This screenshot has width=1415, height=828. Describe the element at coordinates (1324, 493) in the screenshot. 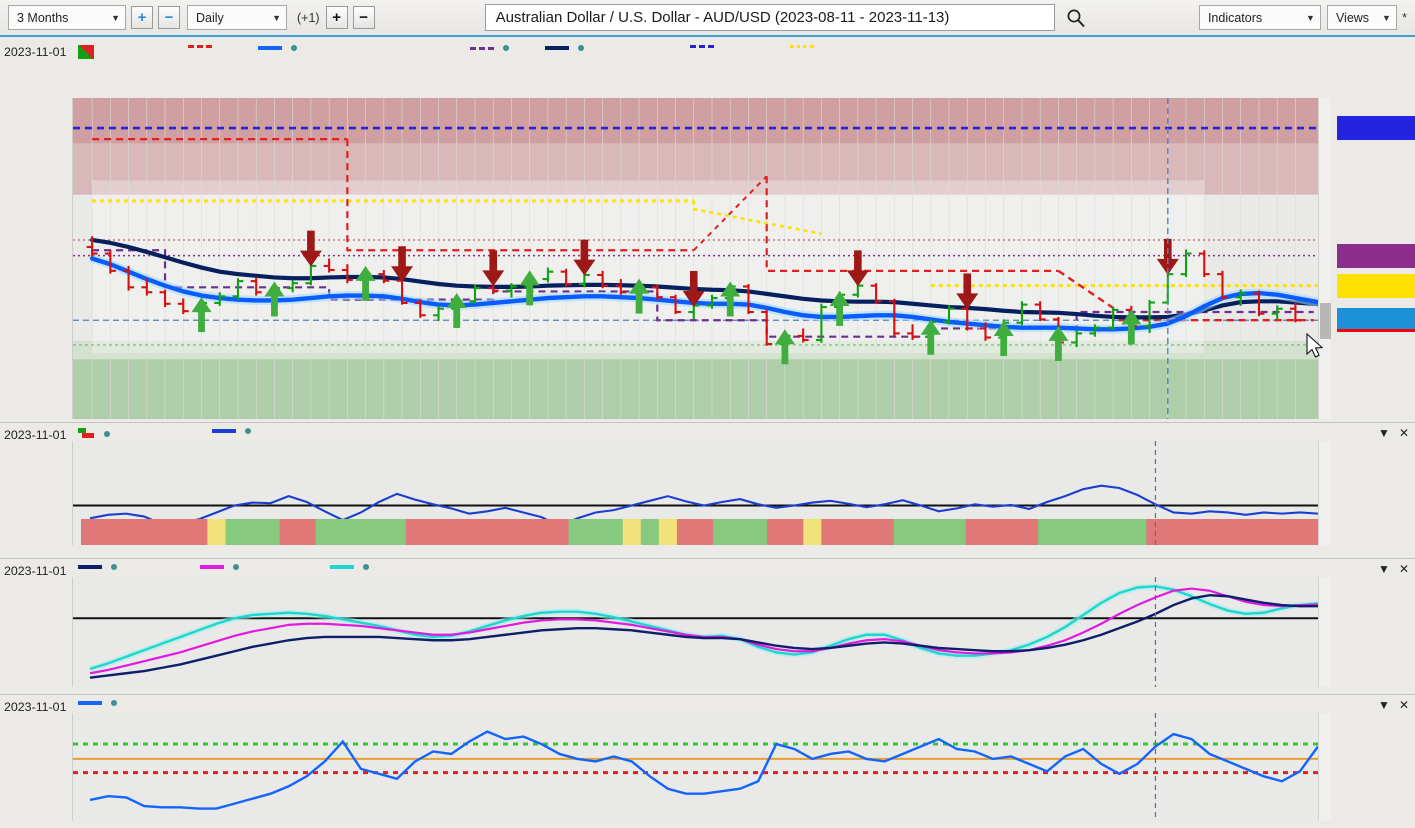

I see `neuralx-scrollbar` at that location.